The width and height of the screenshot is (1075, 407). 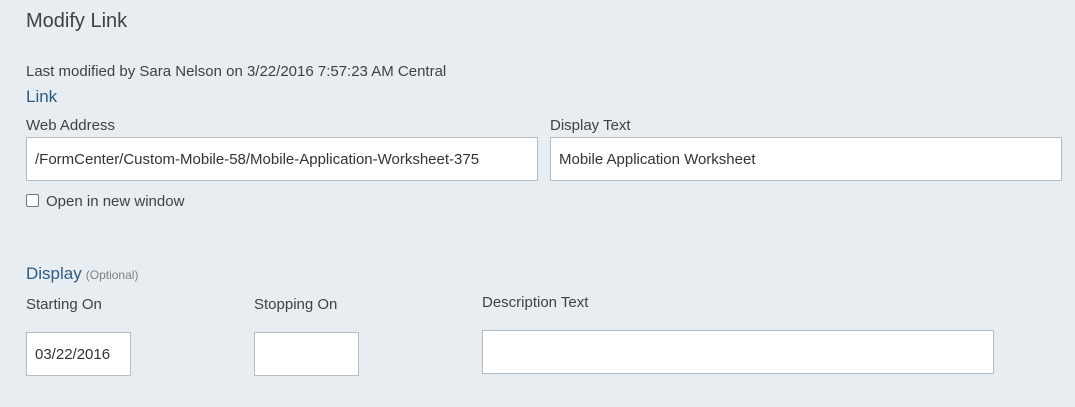 What do you see at coordinates (282, 159) in the screenshot?
I see `web-address-input` at bounding box center [282, 159].